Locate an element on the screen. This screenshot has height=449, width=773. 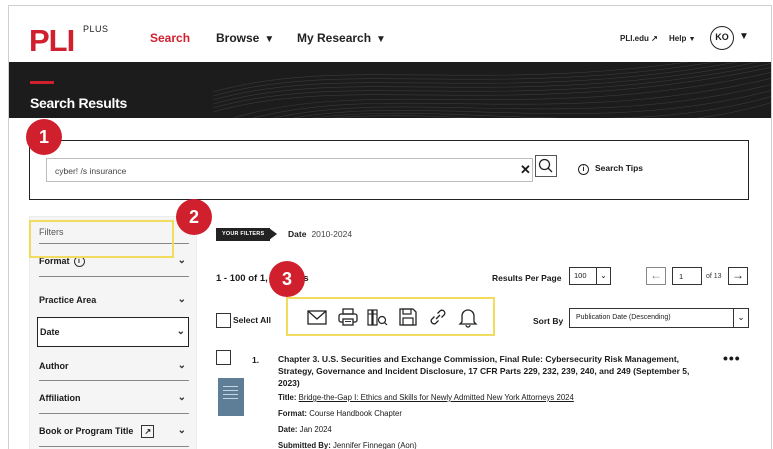
facet-date: Date ⌄ is located at coordinates (113, 332).